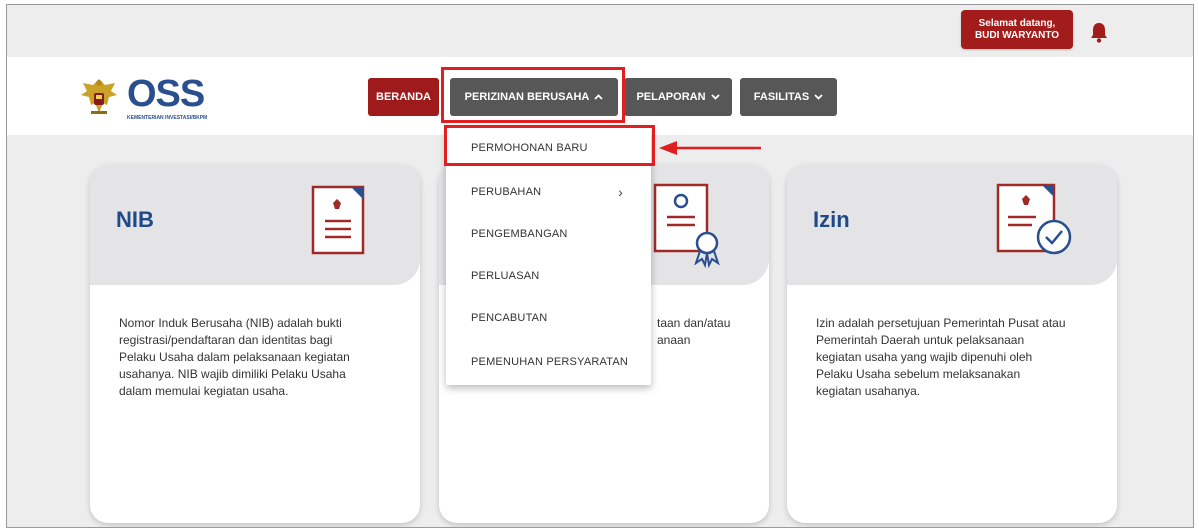 The width and height of the screenshot is (1199, 529). I want to click on nav-beranda-button: BERANDA, so click(403, 97).